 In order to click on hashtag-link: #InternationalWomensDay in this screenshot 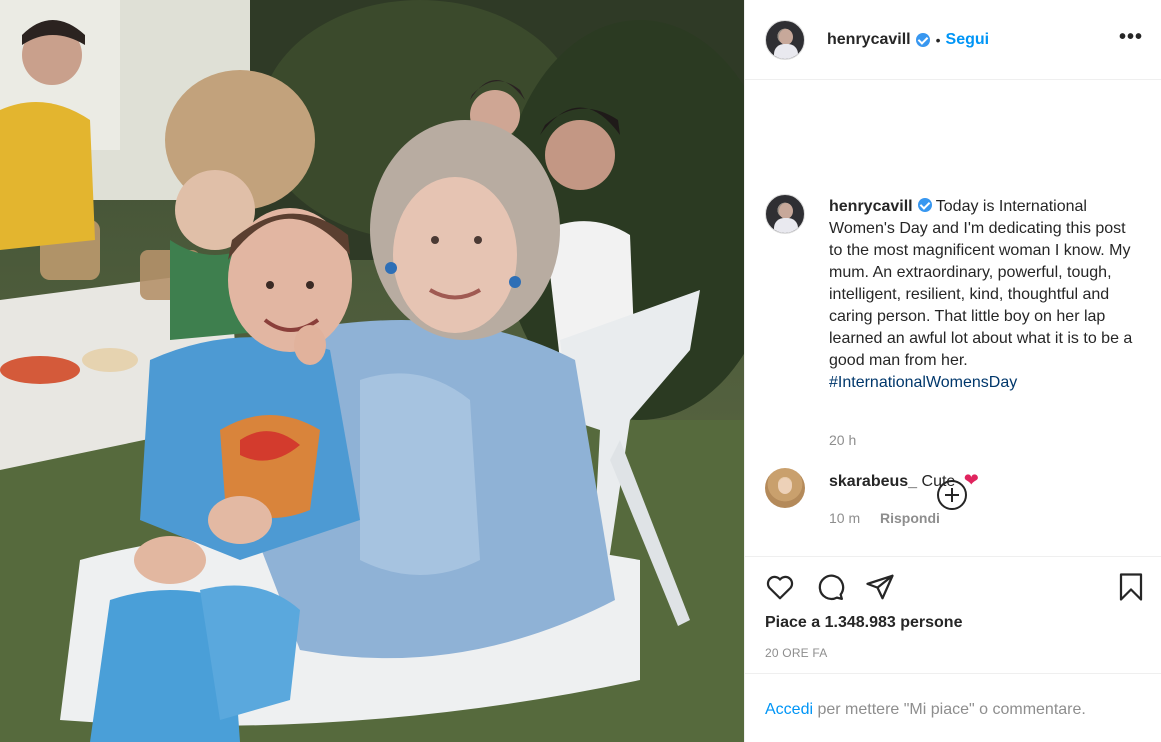, I will do `click(923, 382)`.